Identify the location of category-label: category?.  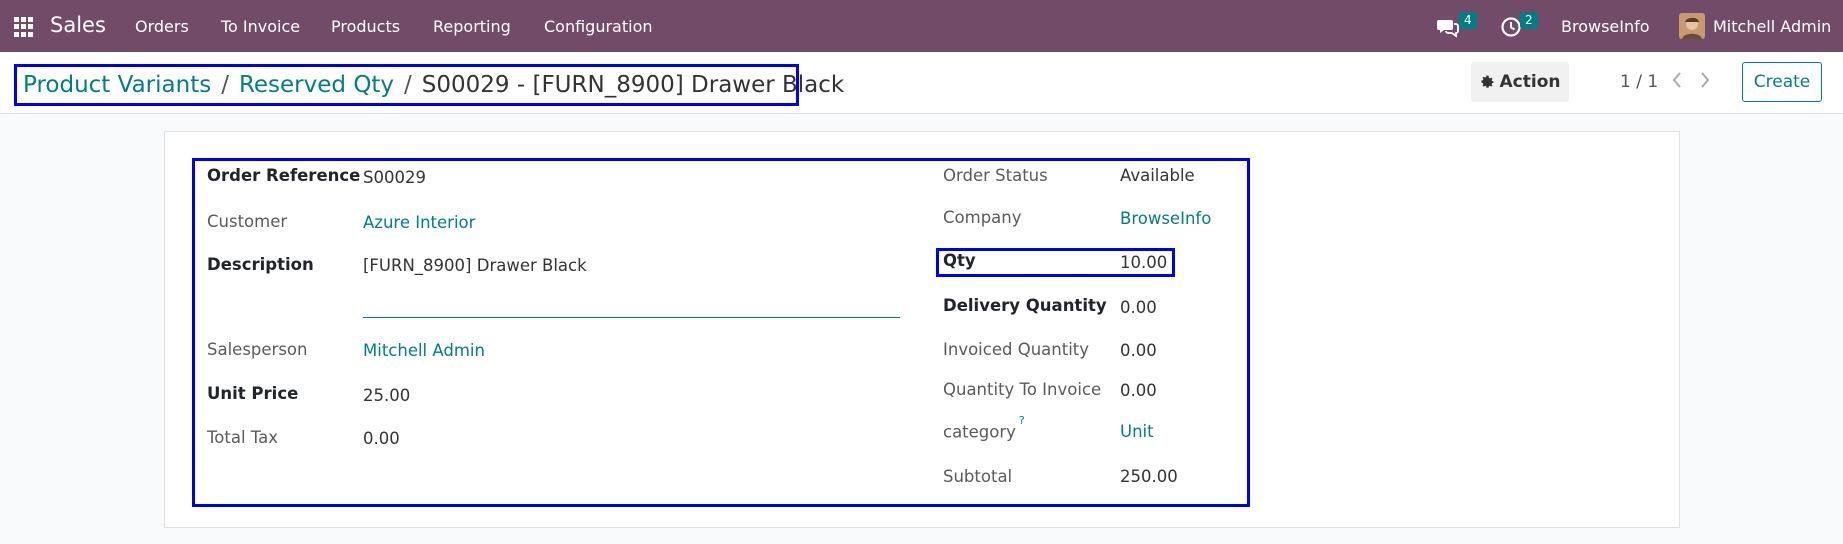
(984, 428).